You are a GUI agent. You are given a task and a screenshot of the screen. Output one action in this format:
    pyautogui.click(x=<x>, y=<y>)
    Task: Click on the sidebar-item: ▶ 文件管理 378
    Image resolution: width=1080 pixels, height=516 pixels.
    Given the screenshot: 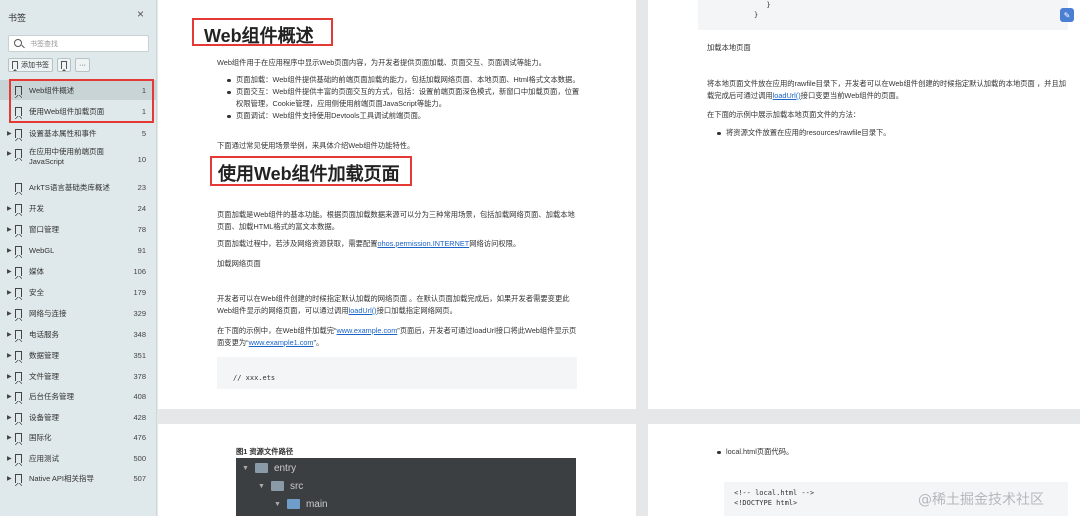 What is the action you would take?
    pyautogui.click(x=78, y=376)
    